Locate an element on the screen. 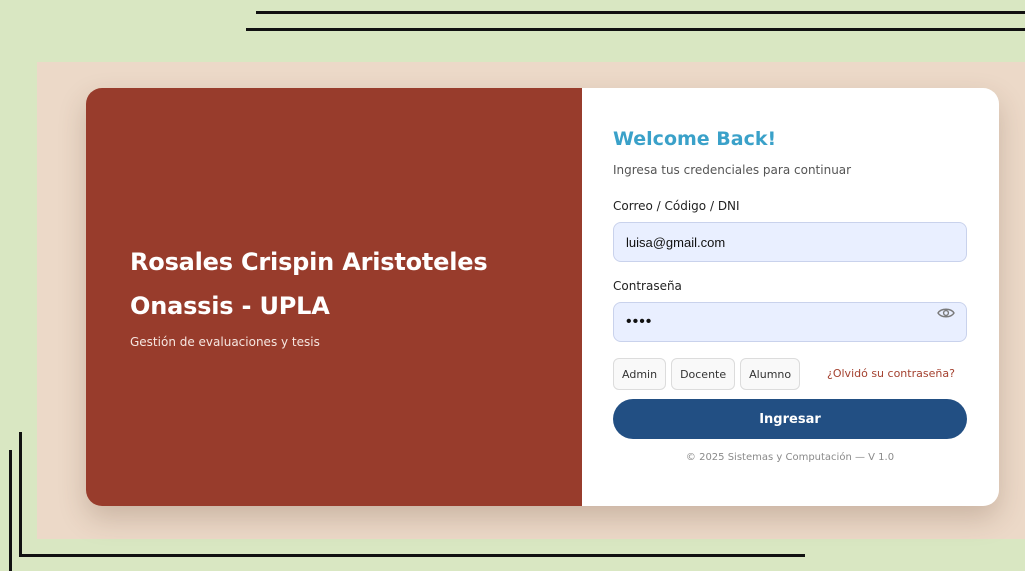 The width and height of the screenshot is (1025, 571). role-button-alumno: Alumno is located at coordinates (770, 374).